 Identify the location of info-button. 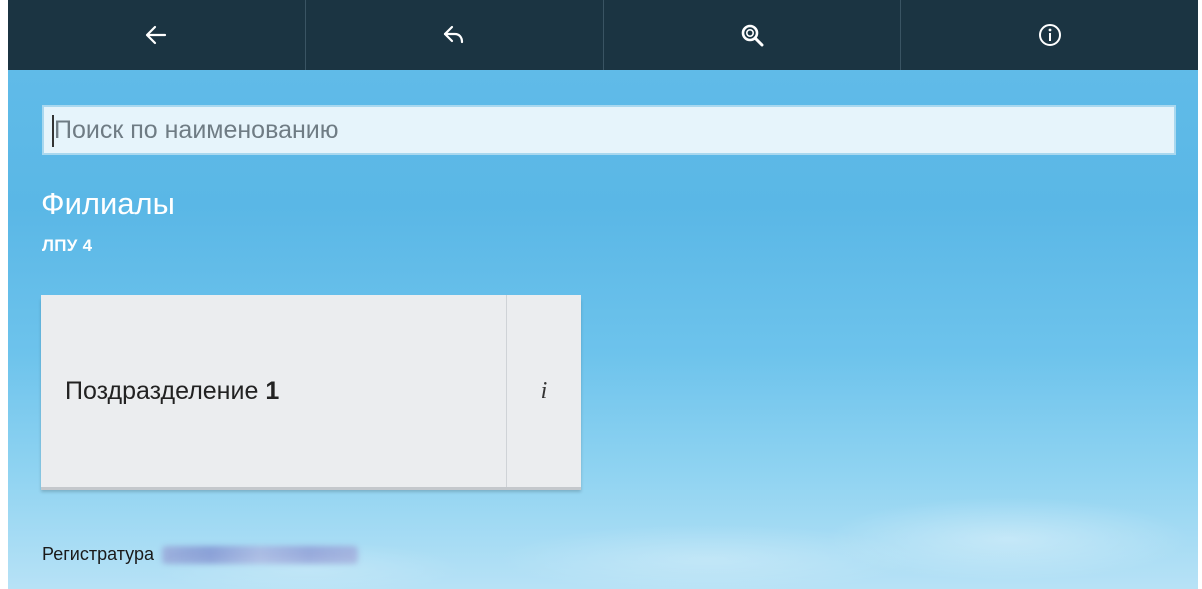
(1049, 35).